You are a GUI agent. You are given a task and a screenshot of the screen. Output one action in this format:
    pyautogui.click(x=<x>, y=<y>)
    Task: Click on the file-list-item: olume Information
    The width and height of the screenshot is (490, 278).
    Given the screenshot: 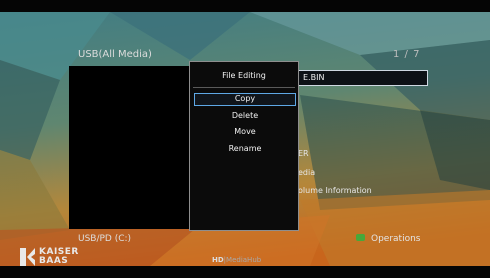 What is the action you would take?
    pyautogui.click(x=335, y=190)
    